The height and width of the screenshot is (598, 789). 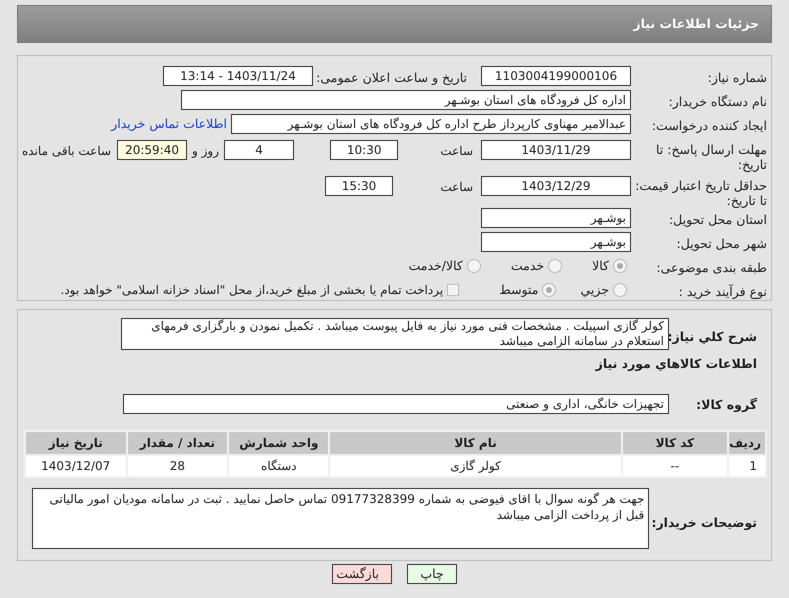 I want to click on text-field: 1403/11/29, so click(x=556, y=150).